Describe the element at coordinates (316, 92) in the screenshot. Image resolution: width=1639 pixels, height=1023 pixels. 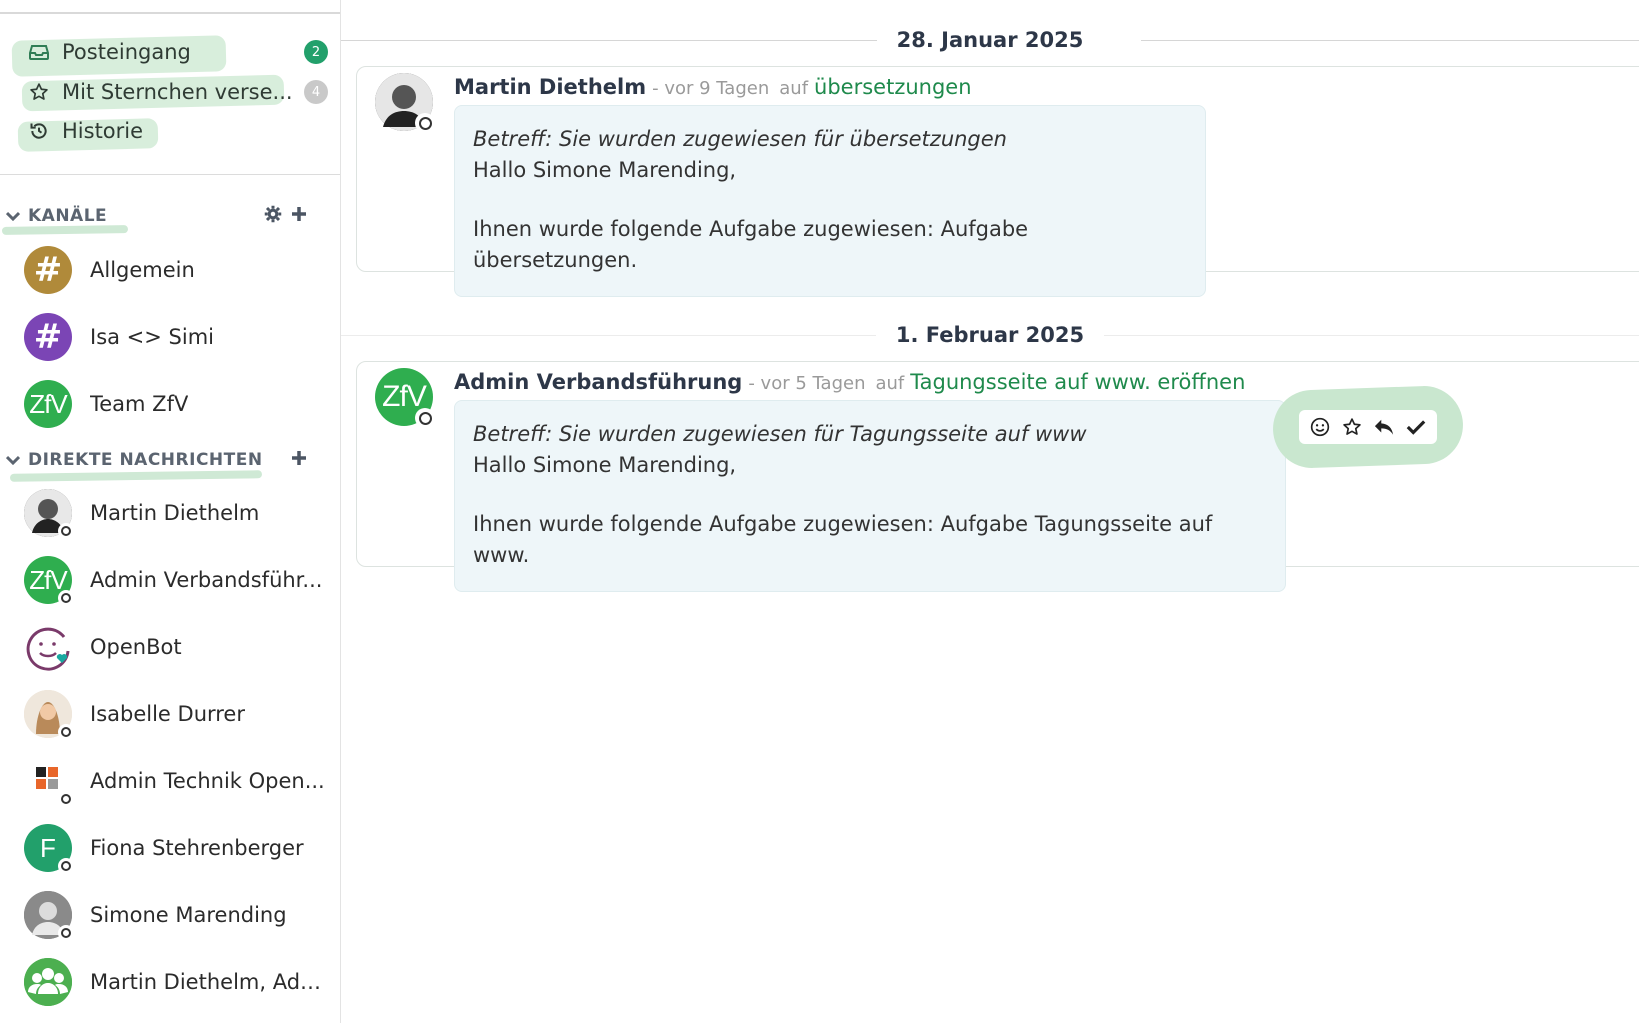
I see `starred-count-badge: 4` at that location.